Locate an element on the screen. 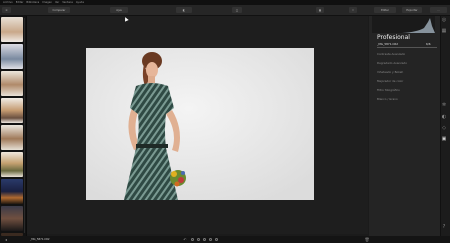 Image resolution: width=450 pixels, height=243 pixels. export-tab-button: Exportar is located at coordinates (412, 10).